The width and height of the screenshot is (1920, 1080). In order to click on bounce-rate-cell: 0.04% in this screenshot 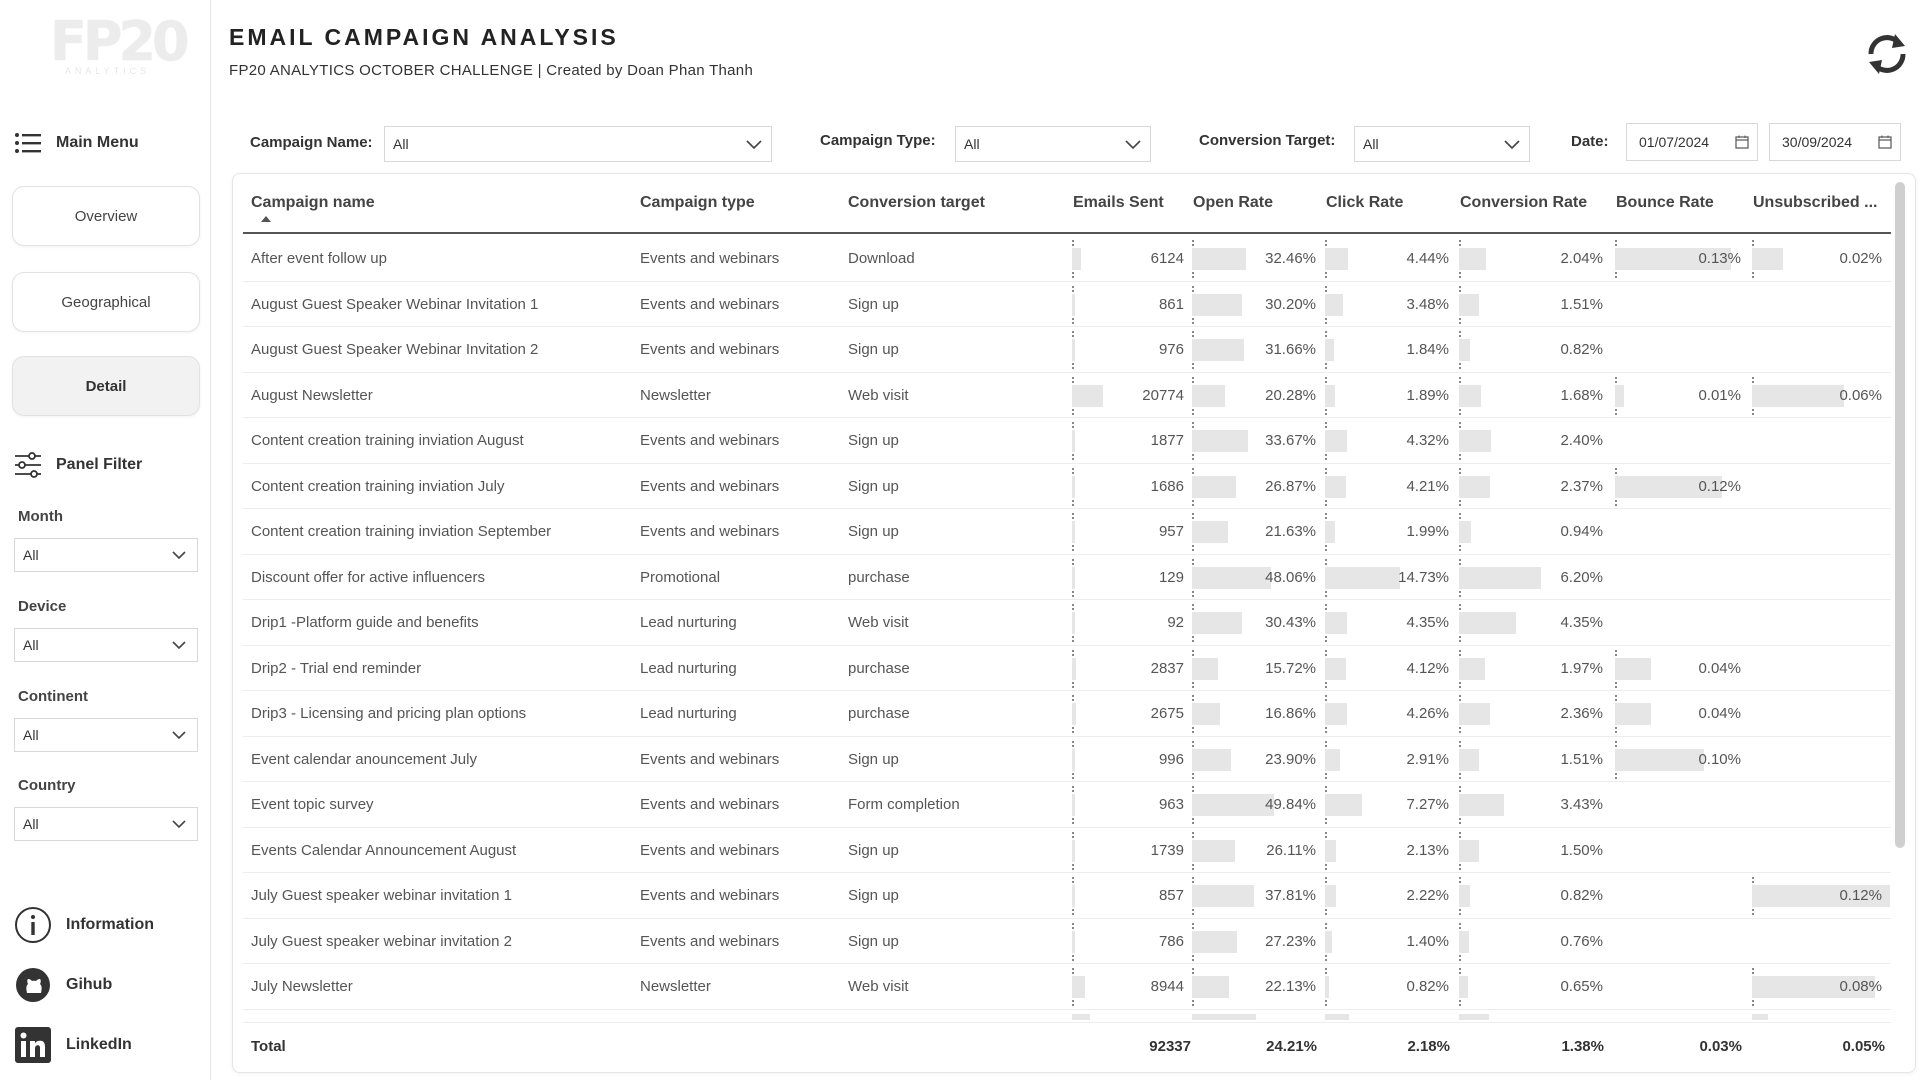, I will do `click(1682, 668)`.